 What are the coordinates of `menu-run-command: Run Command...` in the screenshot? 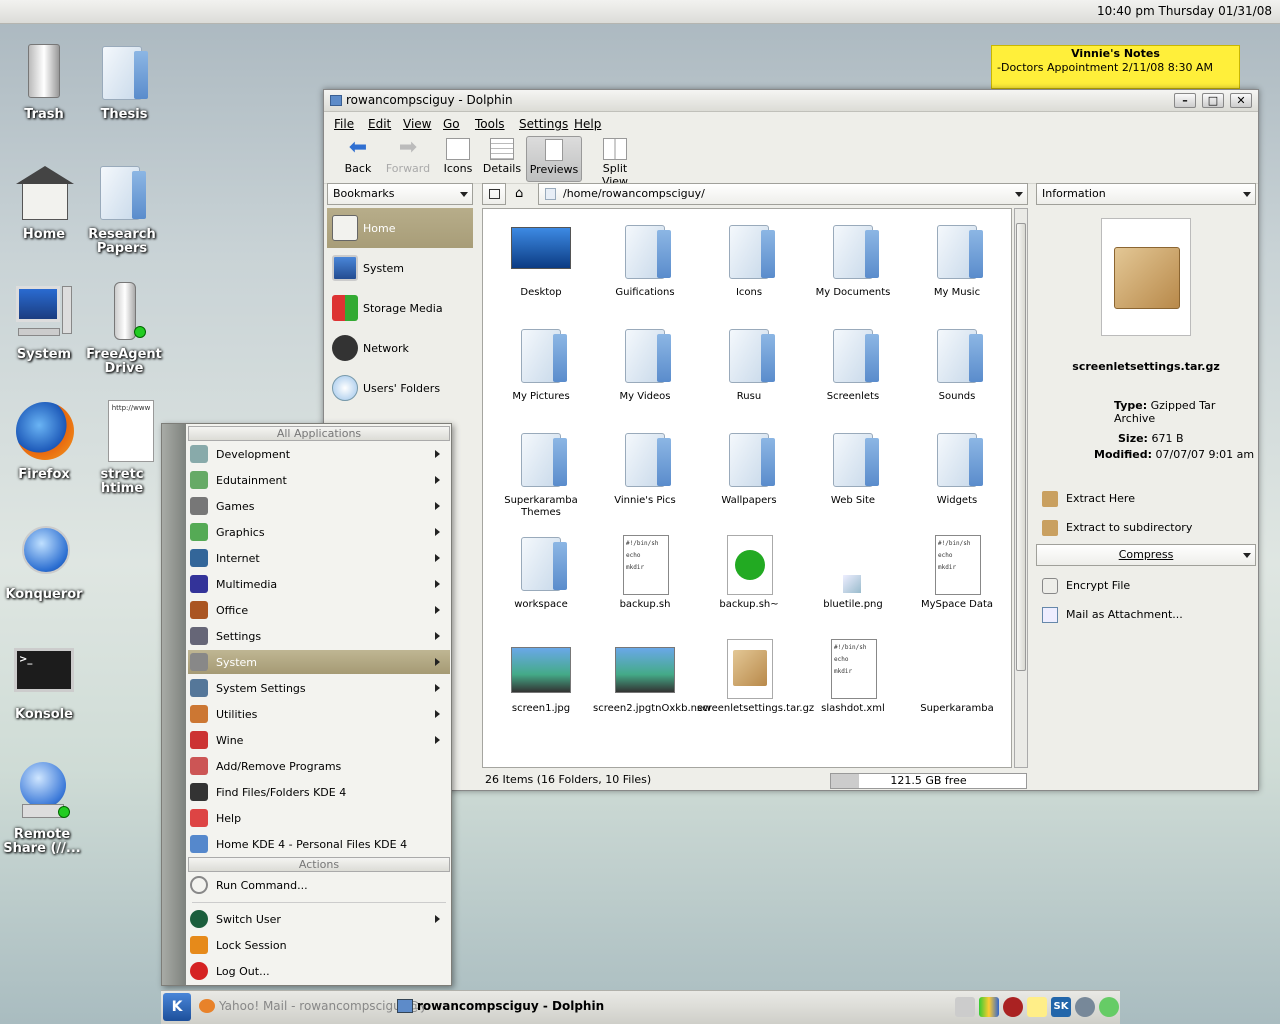 It's located at (319, 885).